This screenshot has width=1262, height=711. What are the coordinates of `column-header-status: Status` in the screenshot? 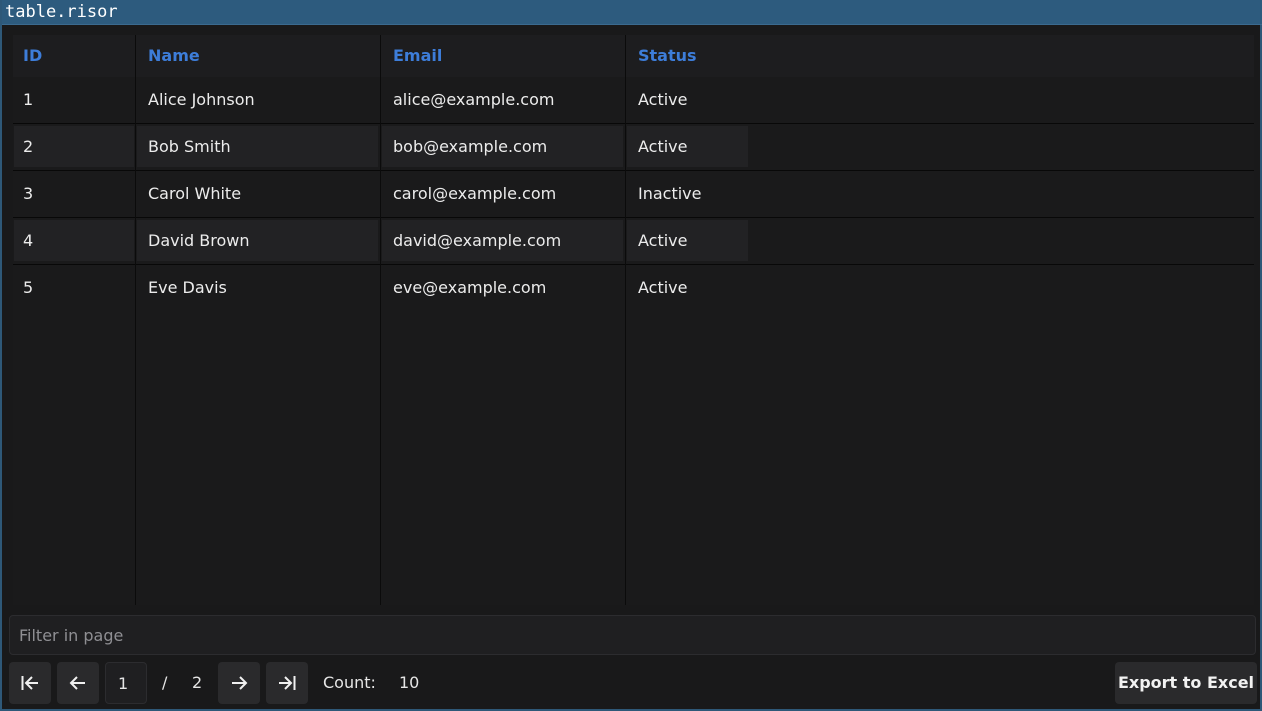 It's located at (667, 56).